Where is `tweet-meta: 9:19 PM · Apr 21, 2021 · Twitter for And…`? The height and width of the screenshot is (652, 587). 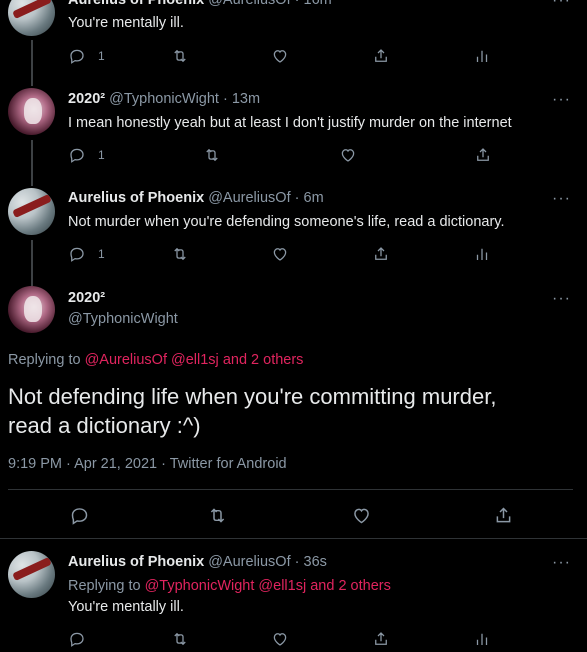 tweet-meta: 9:19 PM · Apr 21, 2021 · Twitter for And… is located at coordinates (147, 464).